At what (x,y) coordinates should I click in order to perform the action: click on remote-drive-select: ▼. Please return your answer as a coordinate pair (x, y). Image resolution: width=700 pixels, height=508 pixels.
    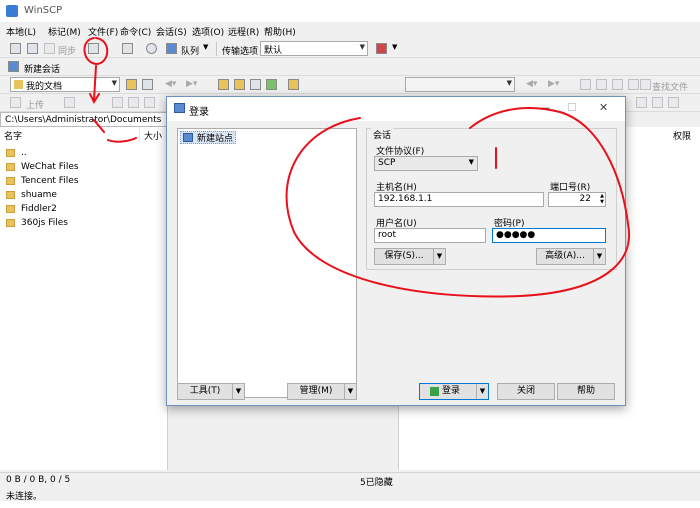
    Looking at the image, I should click on (460, 84).